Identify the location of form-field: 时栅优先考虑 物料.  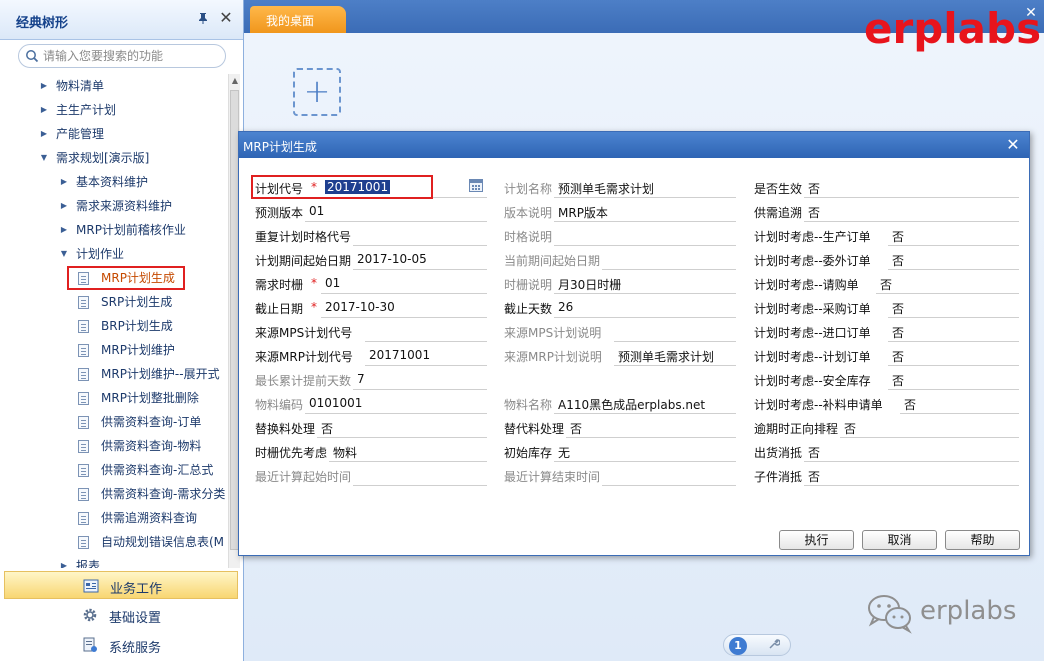
(371, 452).